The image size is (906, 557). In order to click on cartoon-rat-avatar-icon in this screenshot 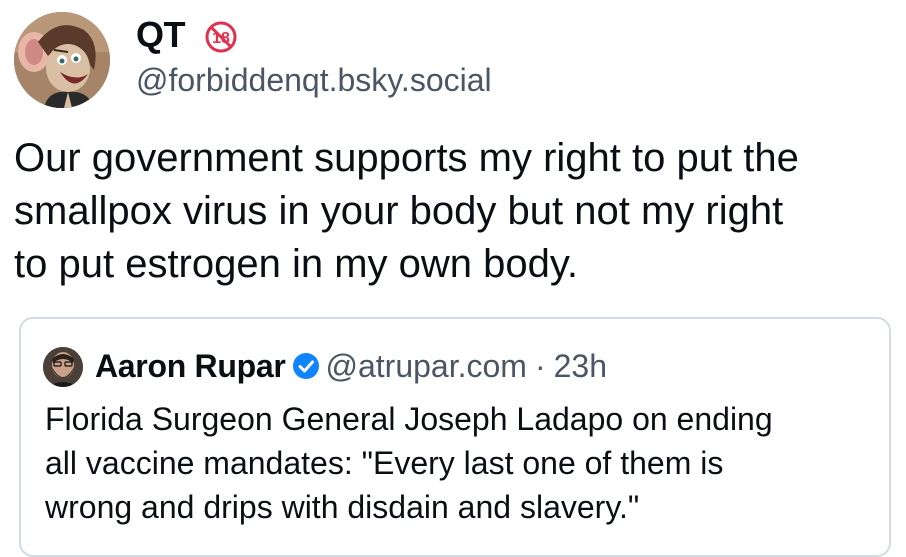, I will do `click(62, 60)`.